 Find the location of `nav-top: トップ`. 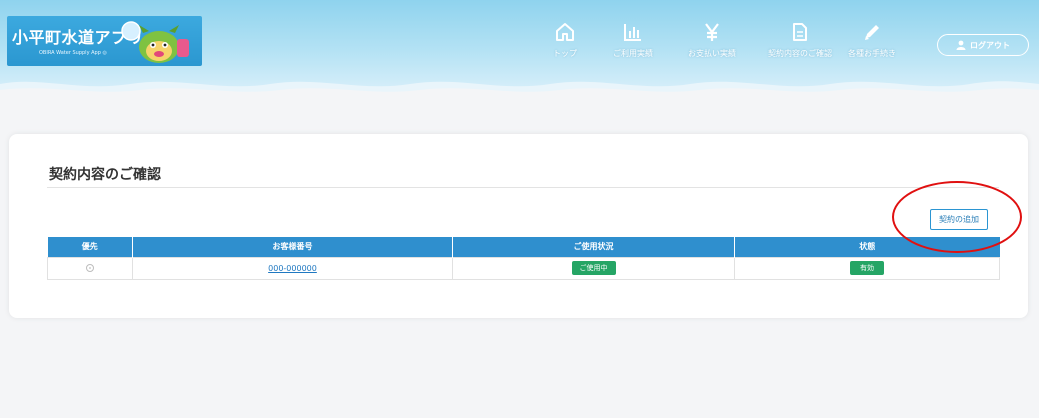

nav-top: トップ is located at coordinates (565, 40).